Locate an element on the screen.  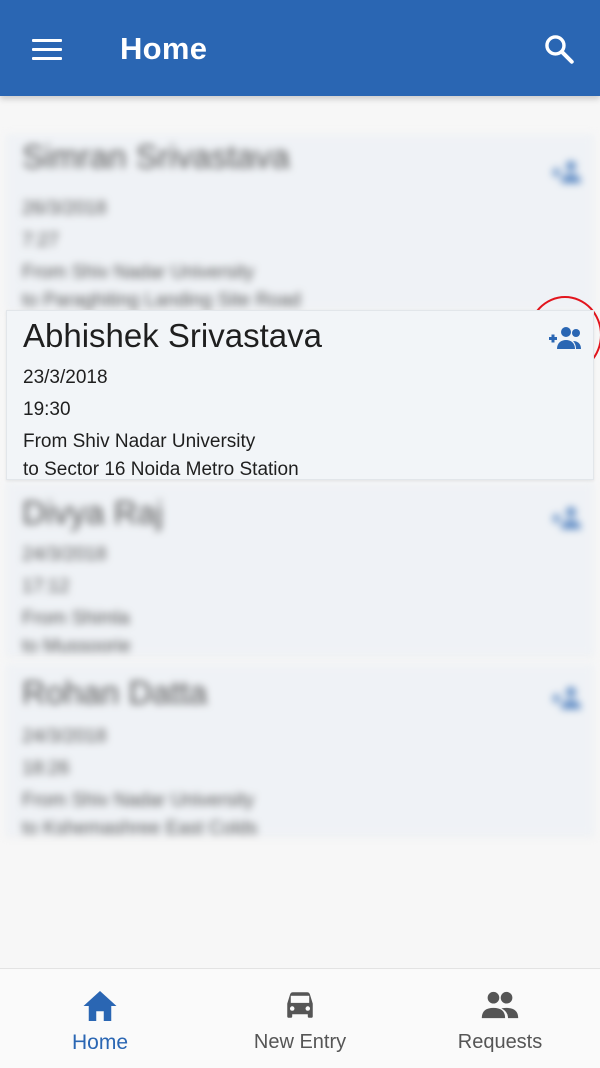
page-title: Home is located at coordinates (164, 48).